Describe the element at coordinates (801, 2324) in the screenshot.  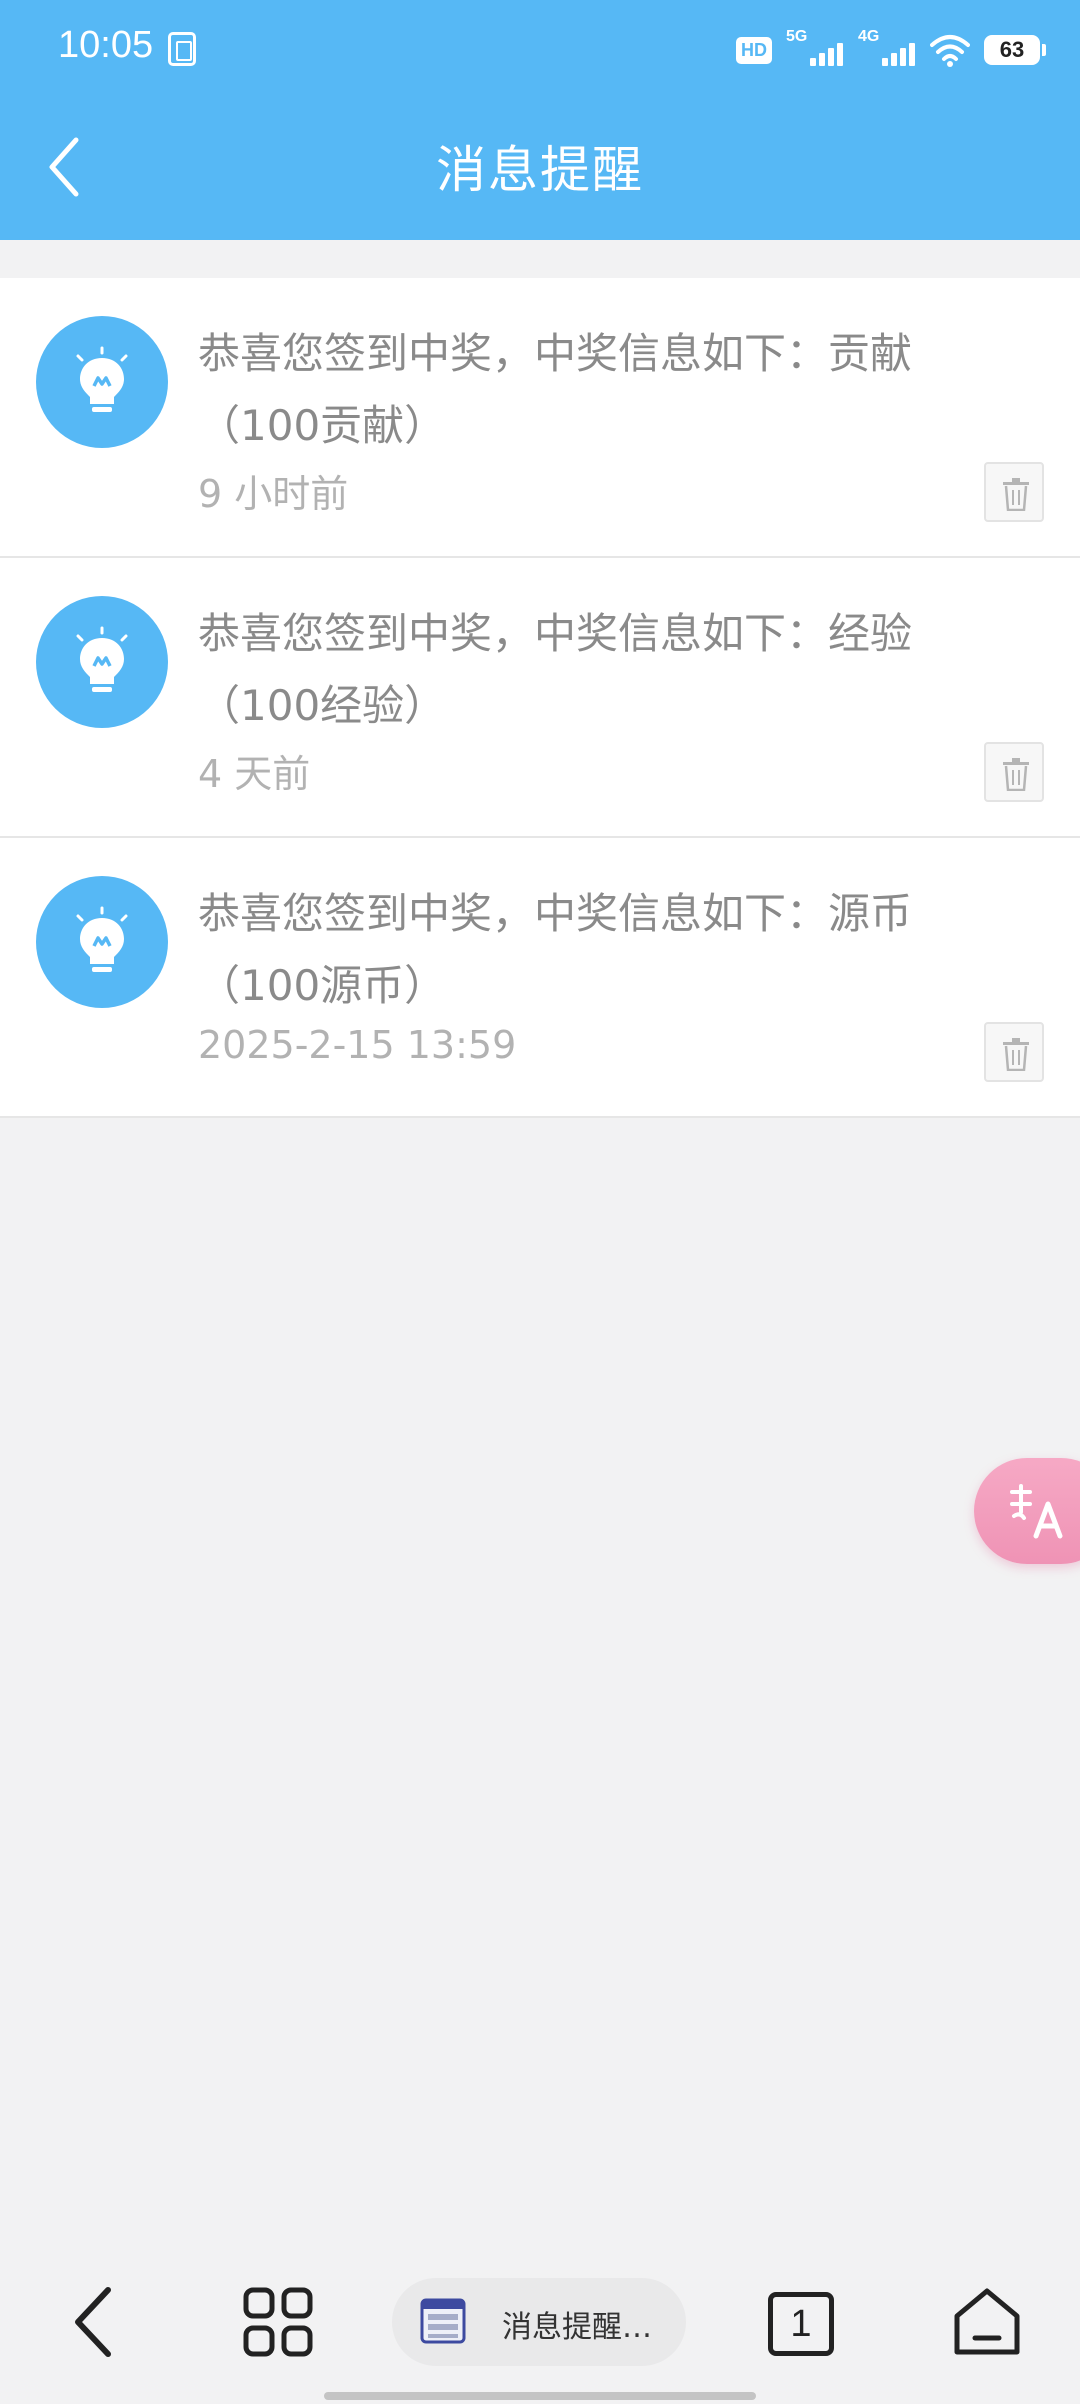
I see `tabs-count-button: 1` at that location.